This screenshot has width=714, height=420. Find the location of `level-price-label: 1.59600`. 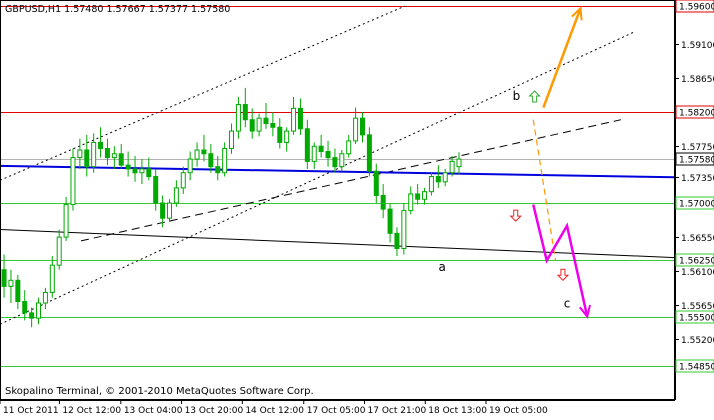

level-price-label: 1.59600 is located at coordinates (696, 8).